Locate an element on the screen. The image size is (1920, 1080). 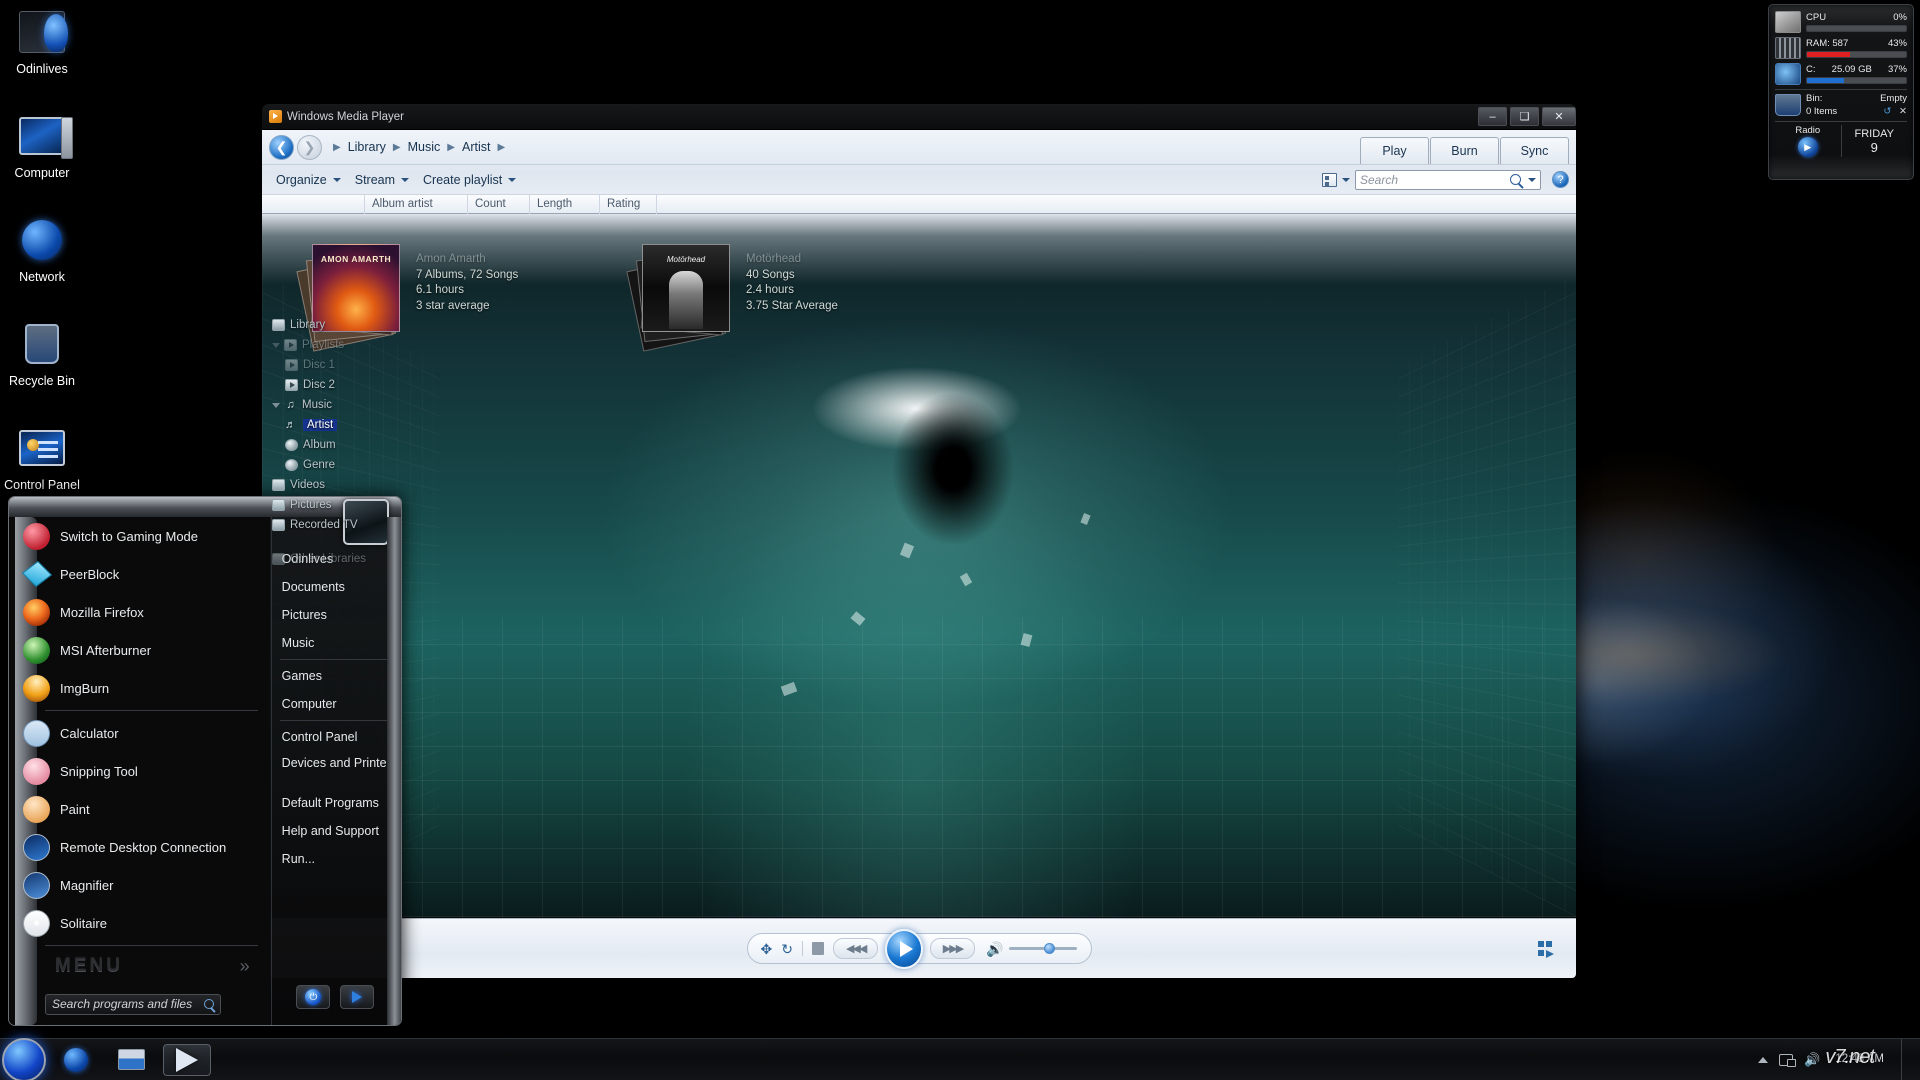
column-album-artist: Album artist is located at coordinates (415, 204).